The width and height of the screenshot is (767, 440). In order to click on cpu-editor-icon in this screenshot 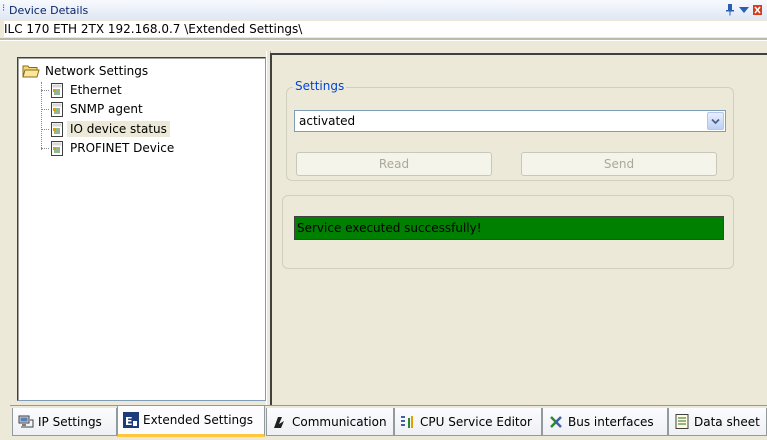, I will do `click(408, 422)`.